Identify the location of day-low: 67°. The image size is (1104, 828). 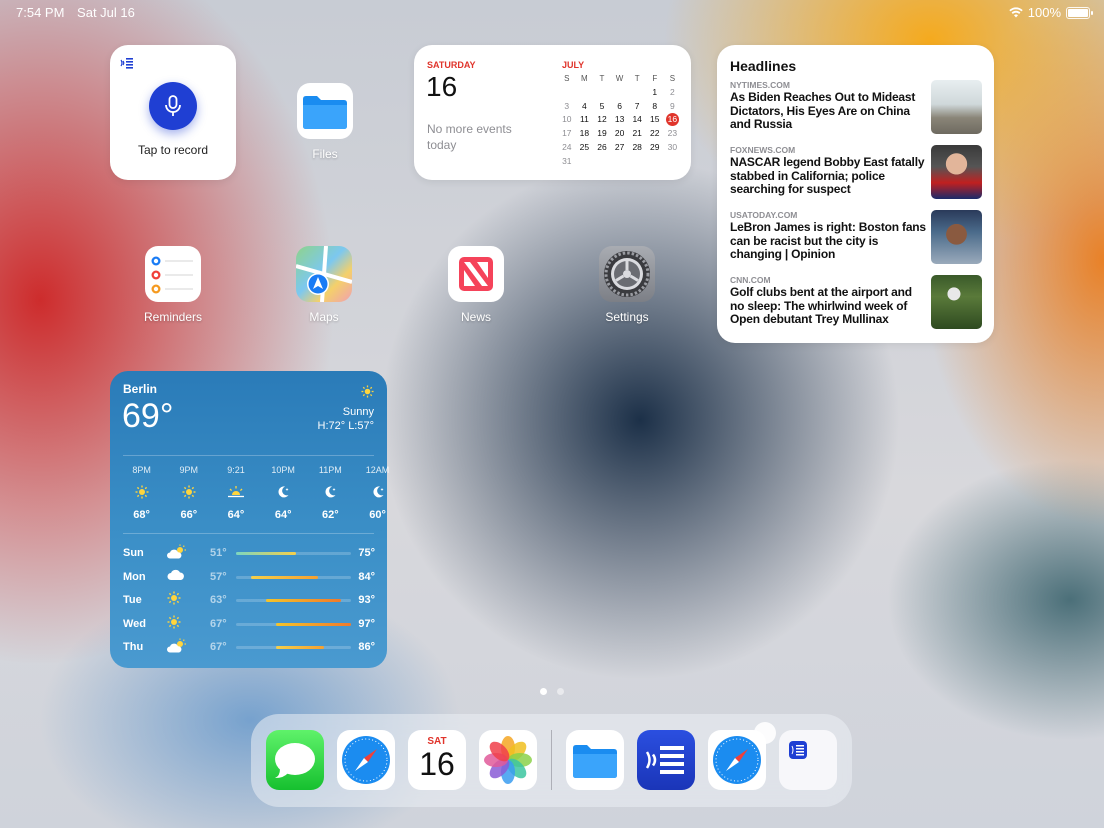
(218, 623).